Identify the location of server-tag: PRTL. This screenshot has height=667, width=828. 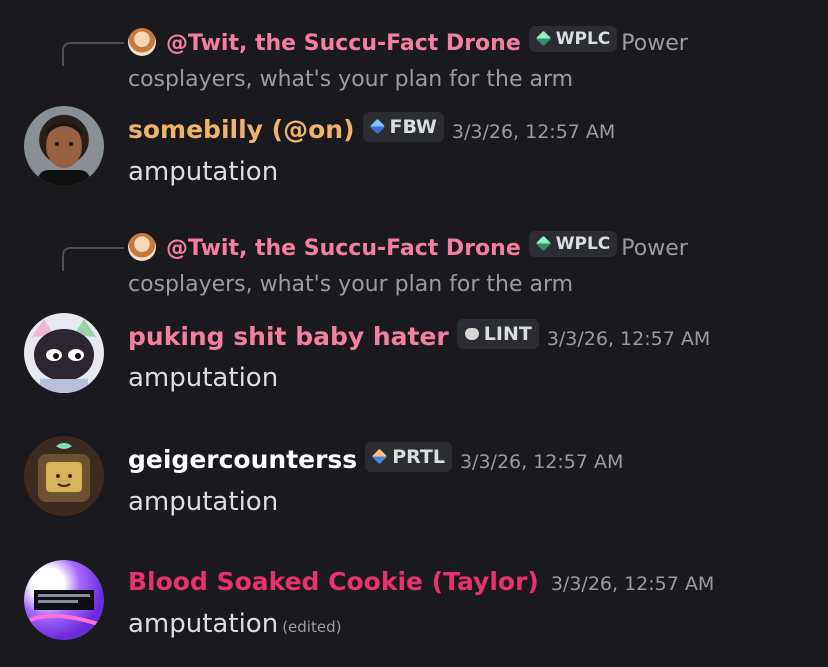
(408, 457).